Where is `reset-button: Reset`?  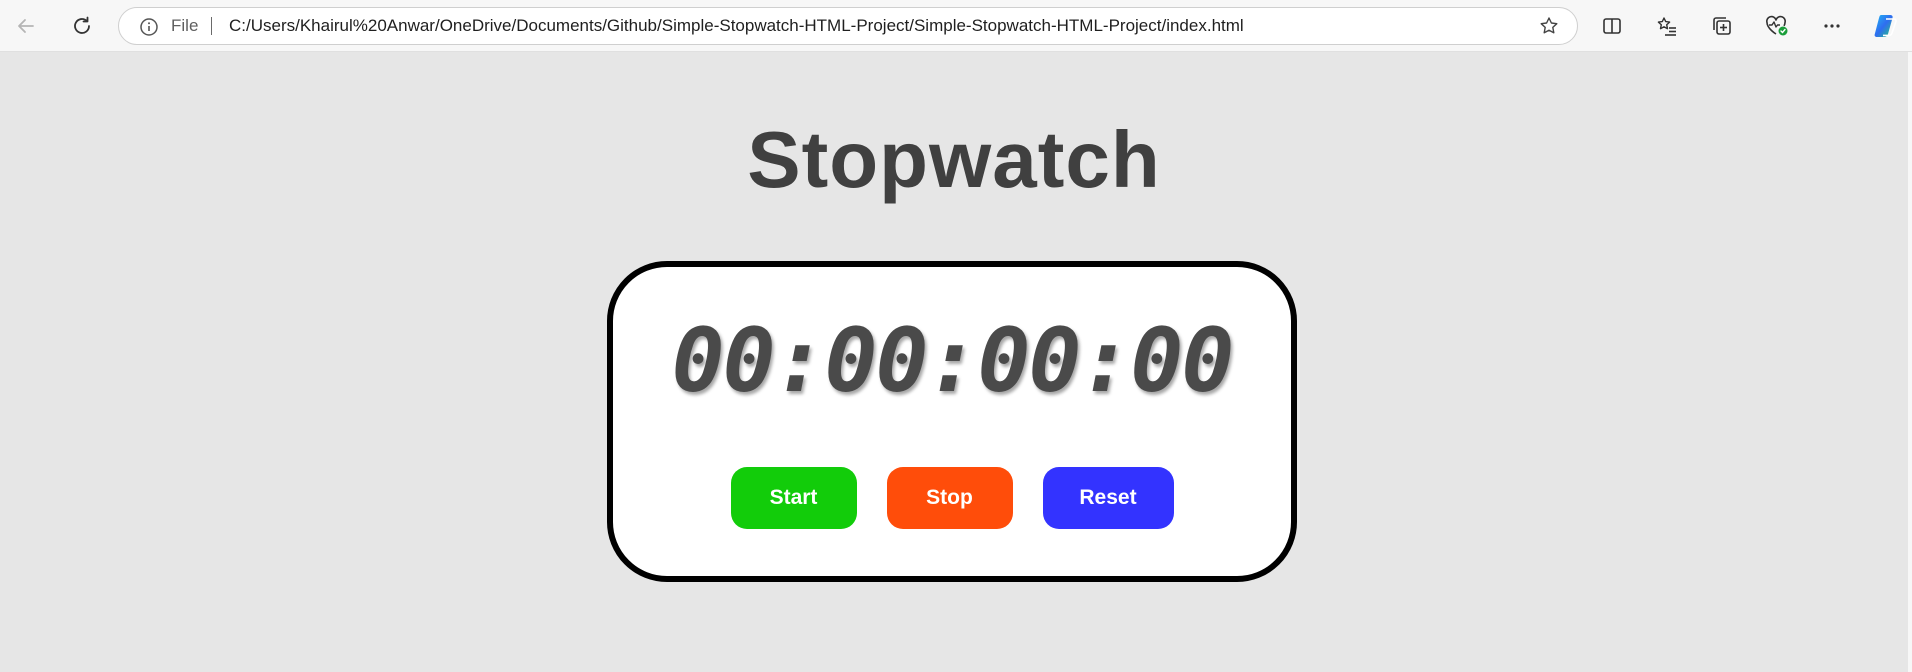
reset-button: Reset is located at coordinates (1108, 498).